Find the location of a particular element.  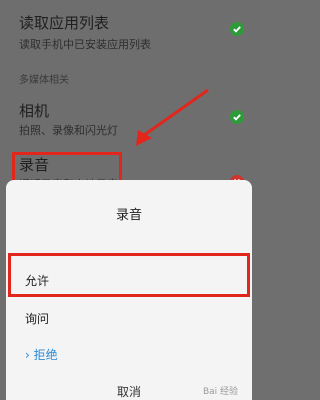

watermark-text: Bai 经验 is located at coordinates (220, 392).